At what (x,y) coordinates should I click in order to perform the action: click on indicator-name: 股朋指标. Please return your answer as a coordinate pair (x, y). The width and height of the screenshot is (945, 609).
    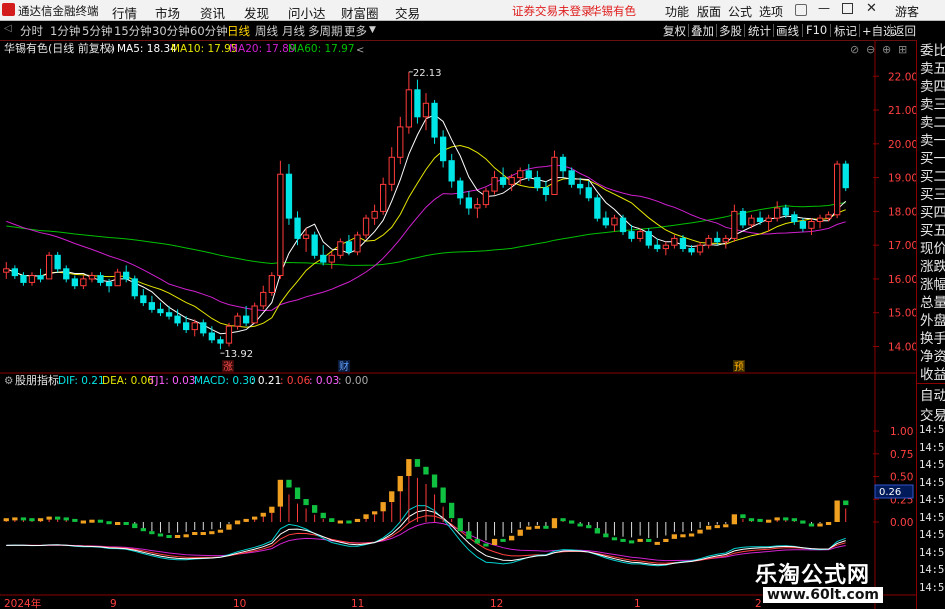
    Looking at the image, I should click on (37, 380).